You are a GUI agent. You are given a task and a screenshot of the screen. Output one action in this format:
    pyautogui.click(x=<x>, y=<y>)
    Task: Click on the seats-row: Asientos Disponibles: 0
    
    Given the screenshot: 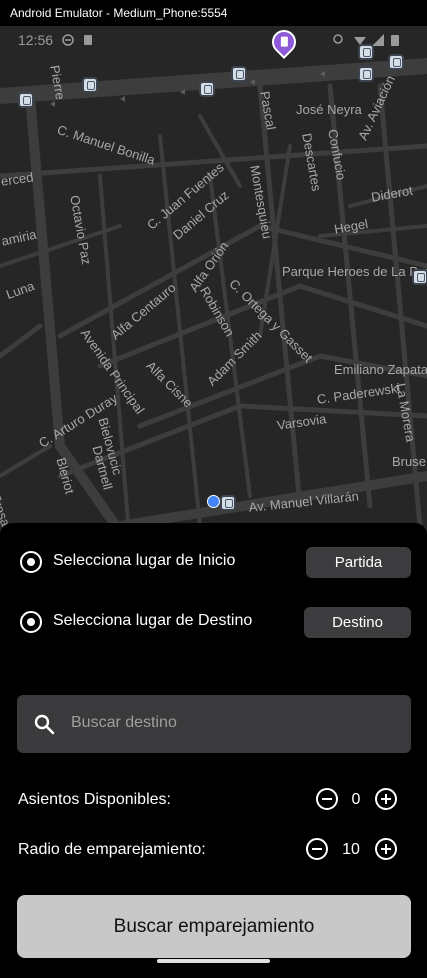 What is the action you would take?
    pyautogui.click(x=213, y=800)
    